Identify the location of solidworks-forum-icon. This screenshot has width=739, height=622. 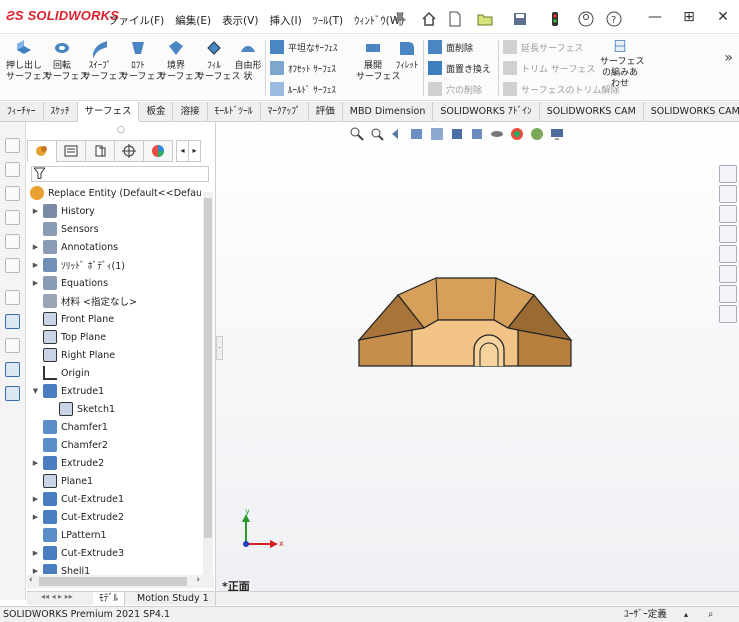
(728, 314).